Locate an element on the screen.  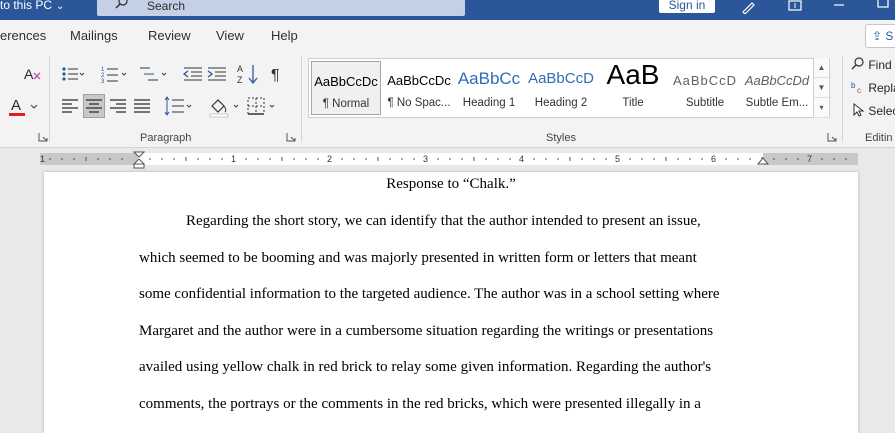
style-heading-1: AaBbCc Heading 1 is located at coordinates (489, 88).